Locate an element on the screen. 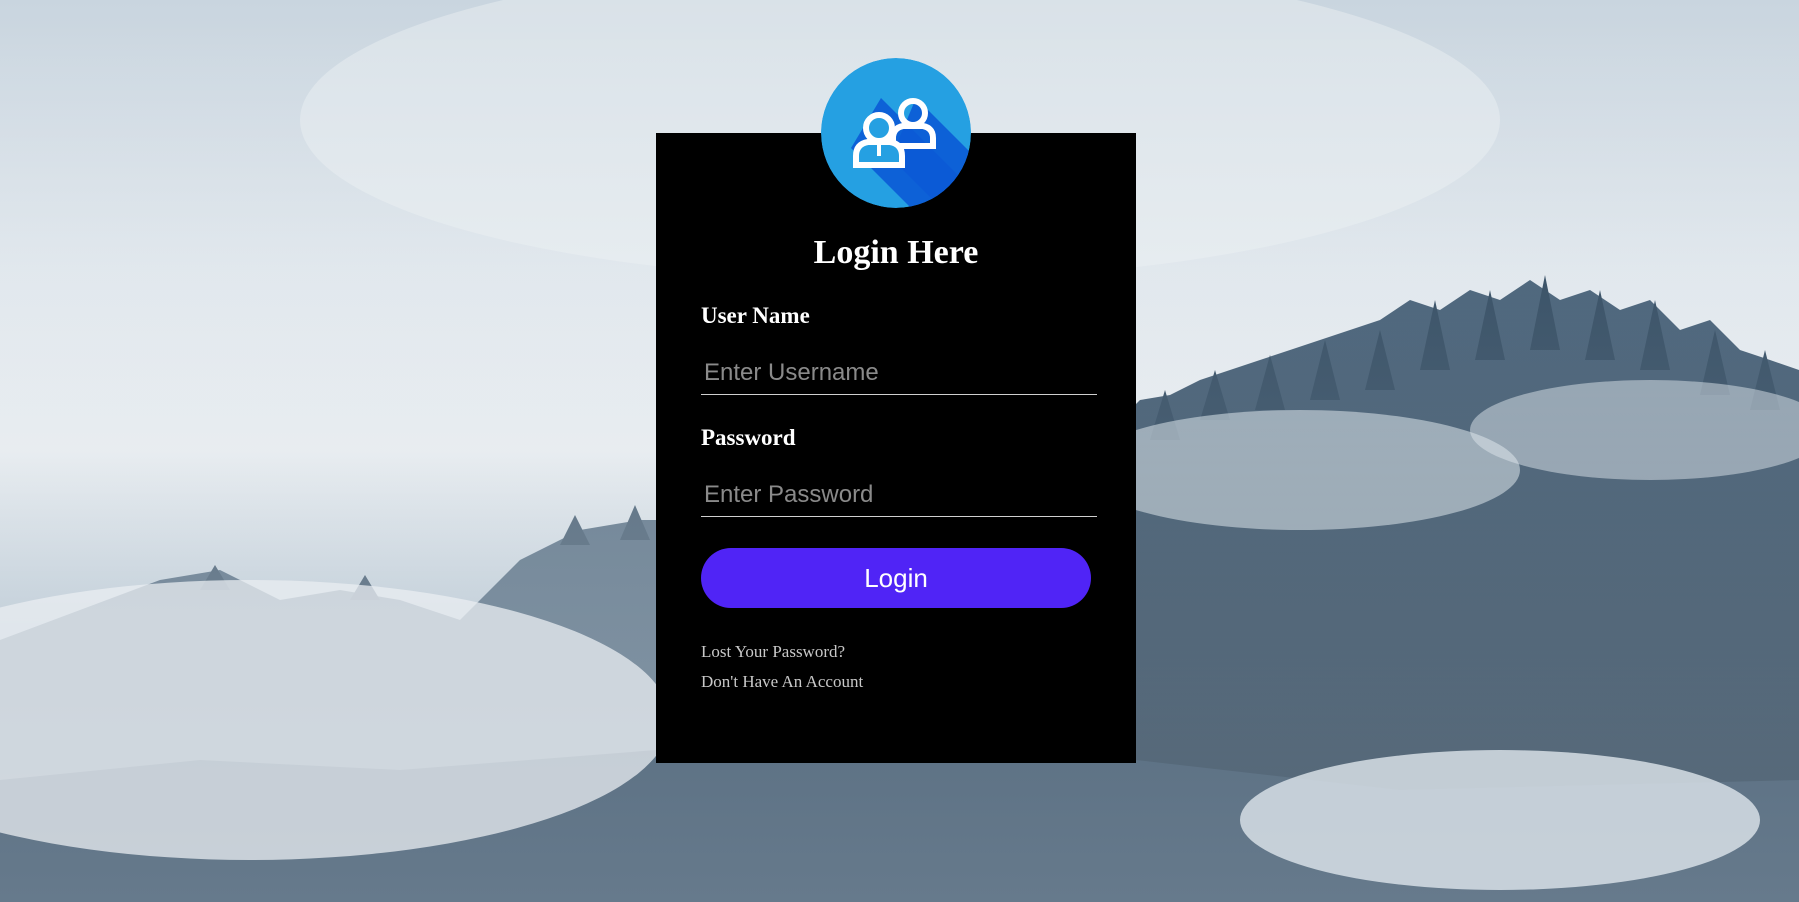 Image resolution: width=1799 pixels, height=902 pixels. username-label: User Name is located at coordinates (755, 315).